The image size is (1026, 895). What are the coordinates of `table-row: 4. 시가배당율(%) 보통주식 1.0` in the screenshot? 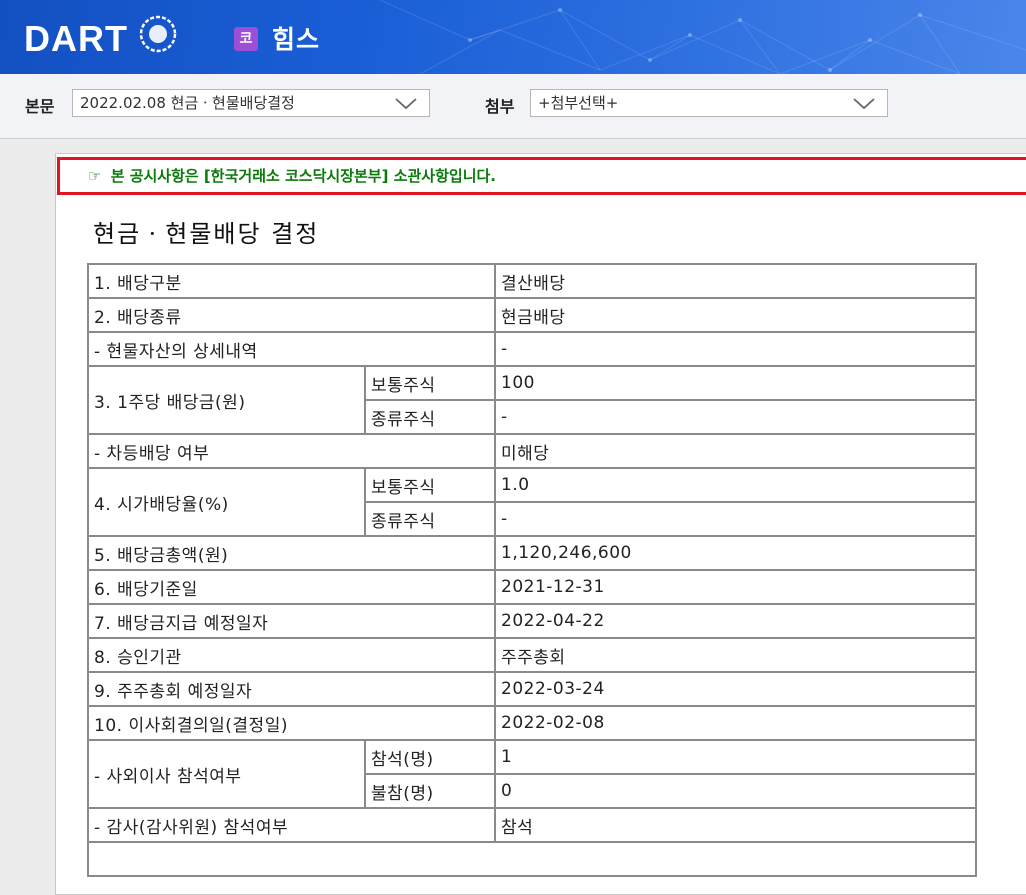 It's located at (532, 502).